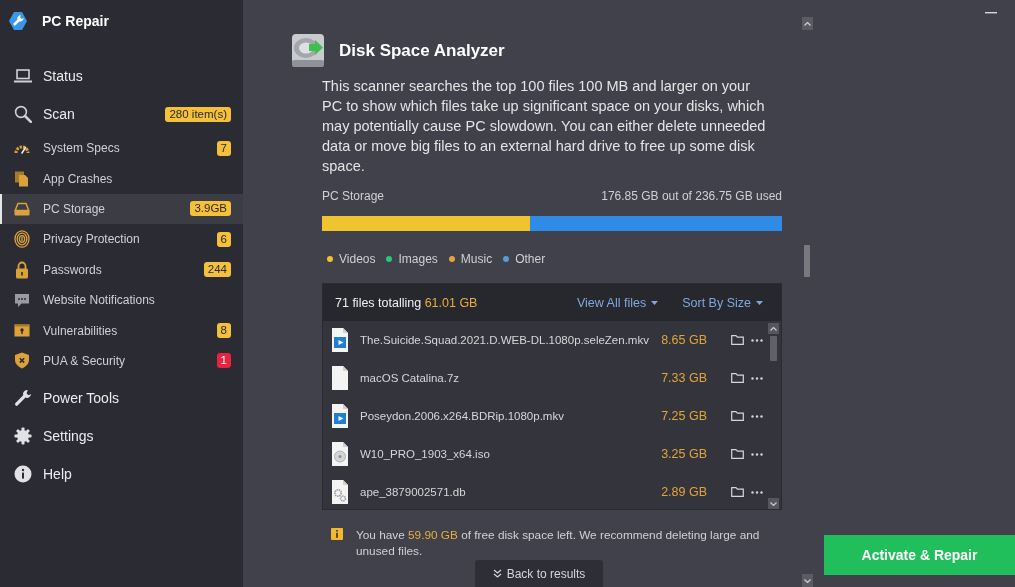 The image size is (1015, 587). What do you see at coordinates (121, 148) in the screenshot?
I see `sidebar-item: System Specs 7` at bounding box center [121, 148].